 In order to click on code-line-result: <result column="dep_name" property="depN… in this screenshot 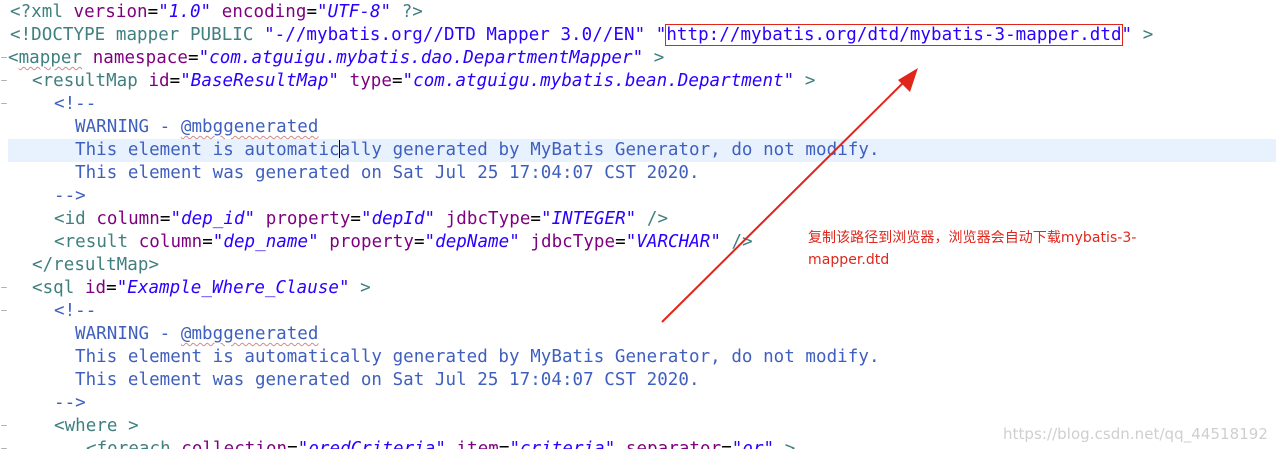, I will do `click(381, 242)`.